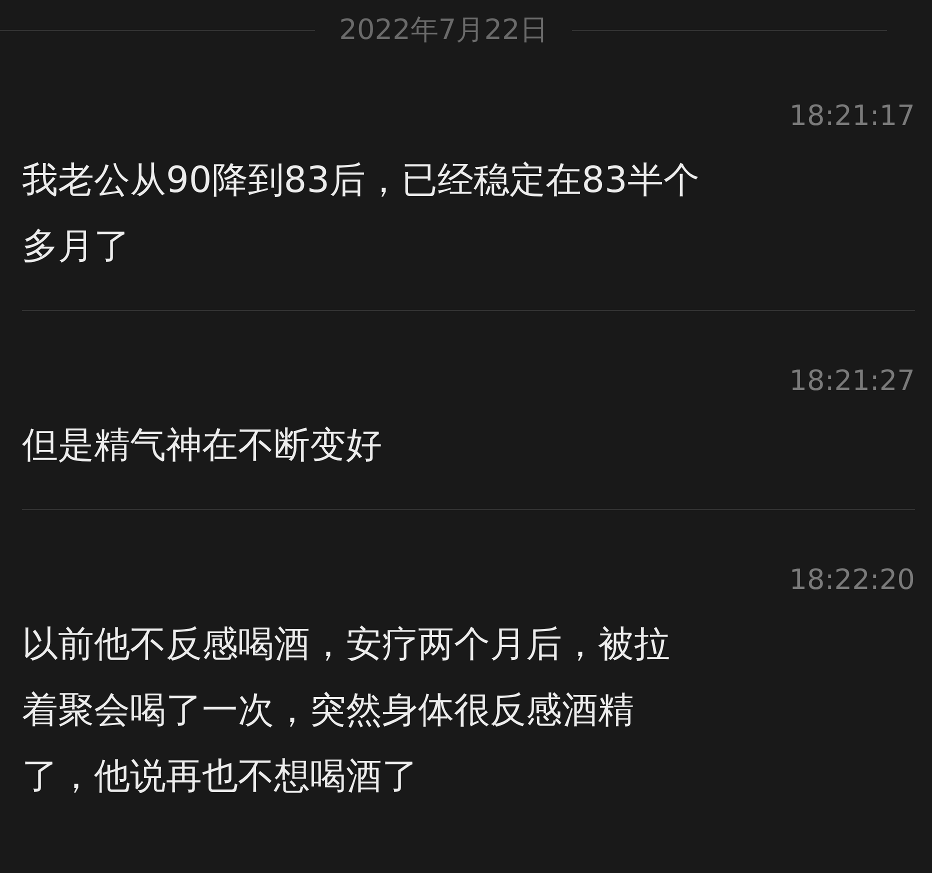 This screenshot has width=932, height=873. I want to click on message-time: 18:21:27, so click(851, 381).